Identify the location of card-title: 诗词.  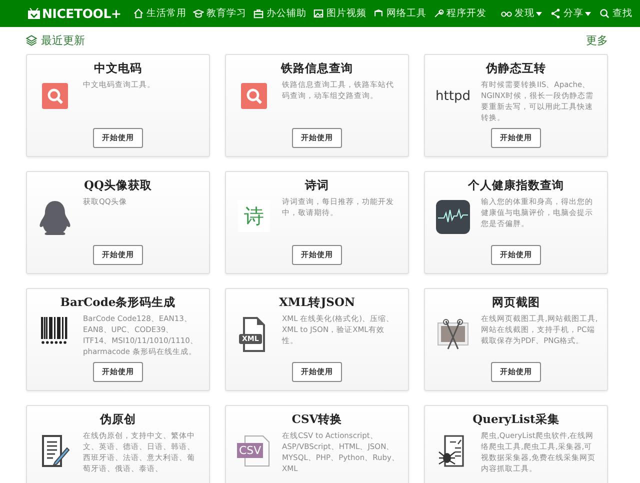
(317, 185).